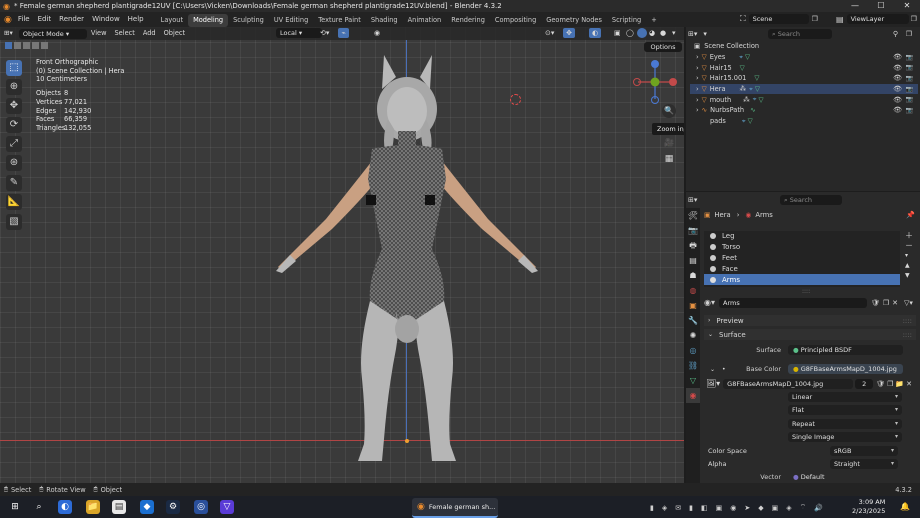  I want to click on unlink-image-icon: ✕, so click(909, 384).